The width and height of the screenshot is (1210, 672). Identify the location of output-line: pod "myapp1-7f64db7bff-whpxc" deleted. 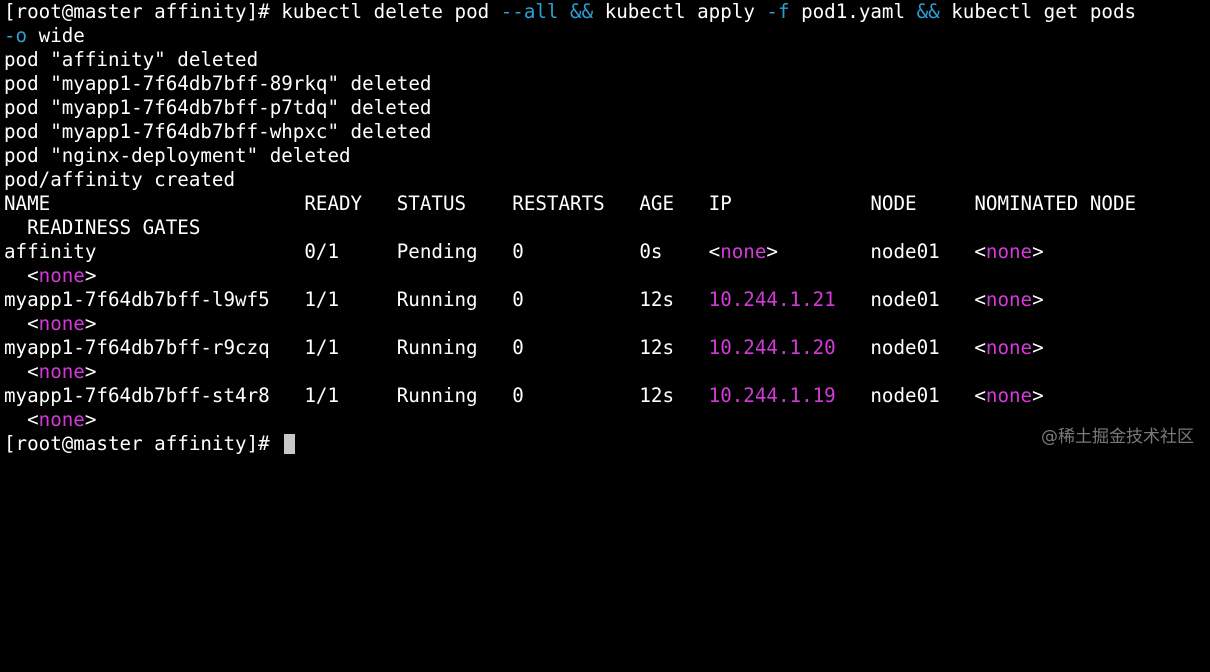
(218, 131).